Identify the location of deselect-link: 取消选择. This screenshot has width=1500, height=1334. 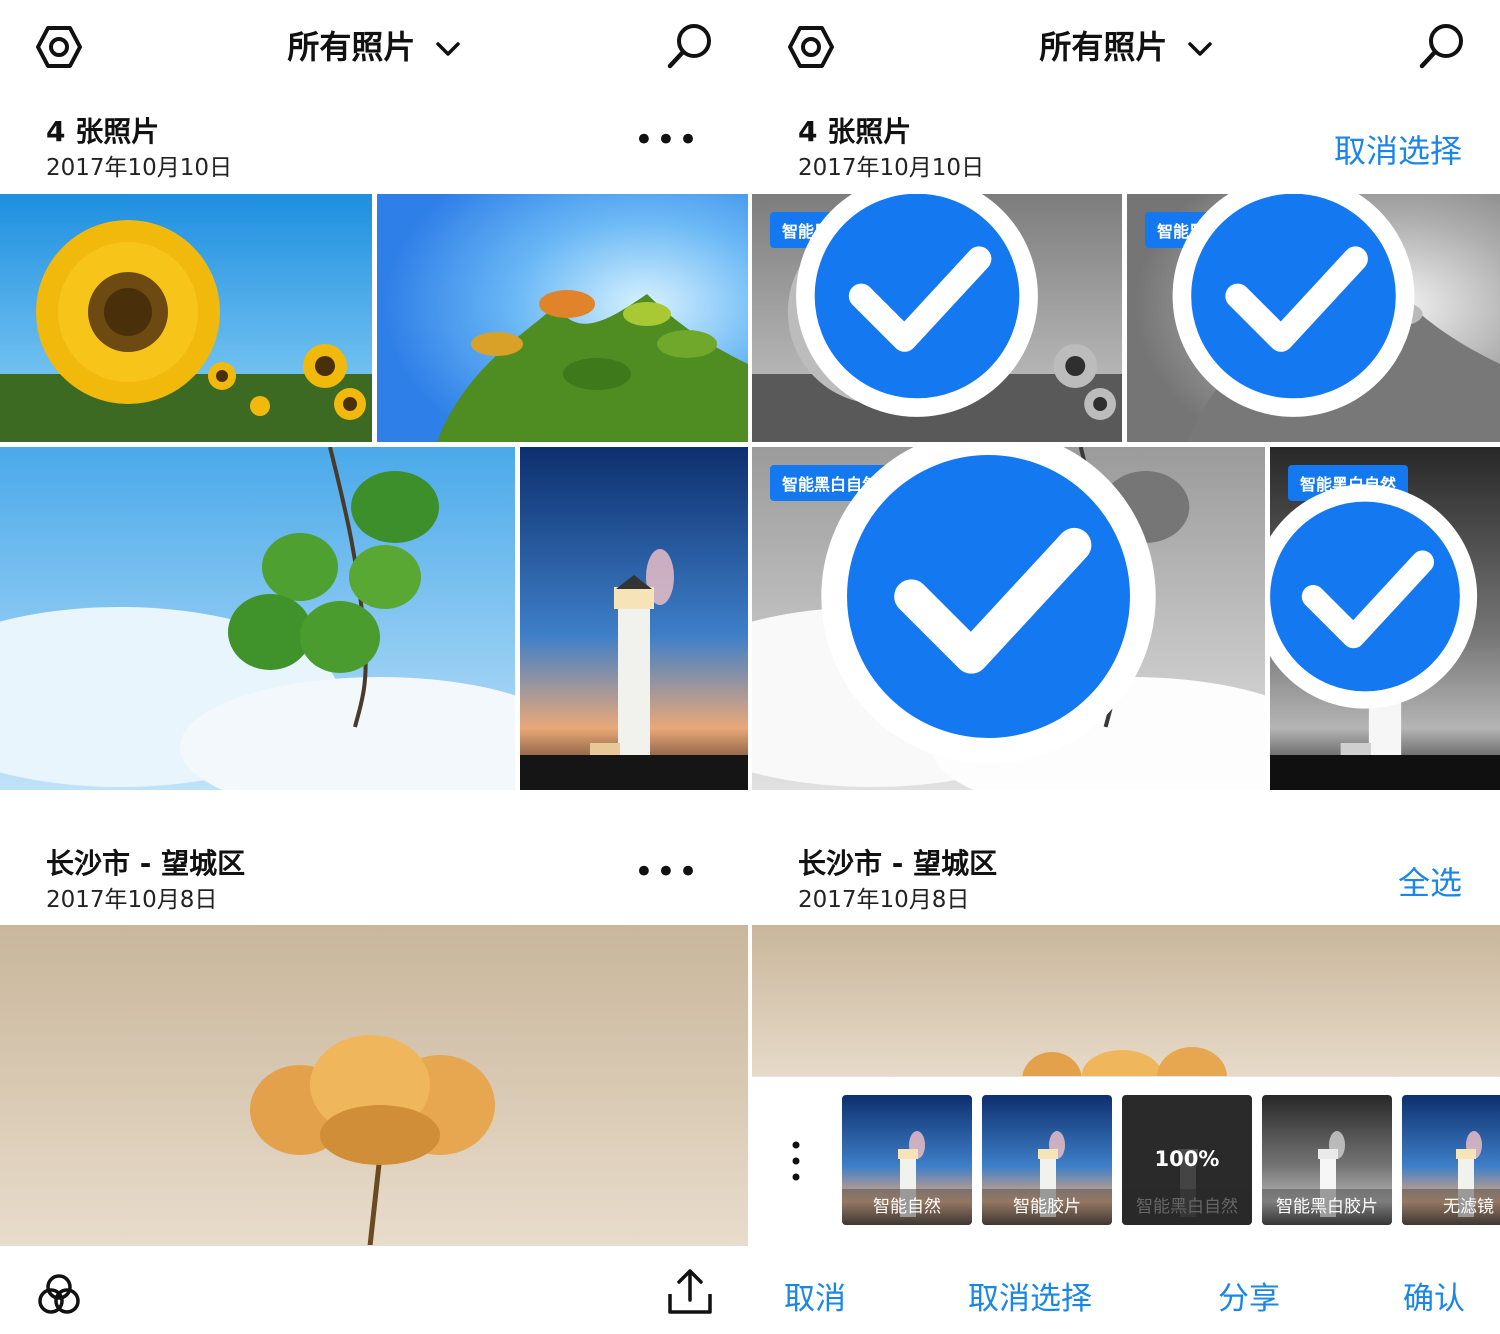
(1398, 149).